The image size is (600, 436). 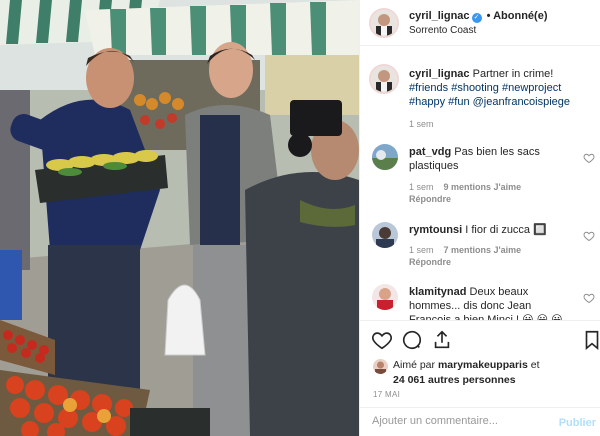 What do you see at coordinates (458, 102) in the screenshot?
I see `hashtag-link: #fun` at bounding box center [458, 102].